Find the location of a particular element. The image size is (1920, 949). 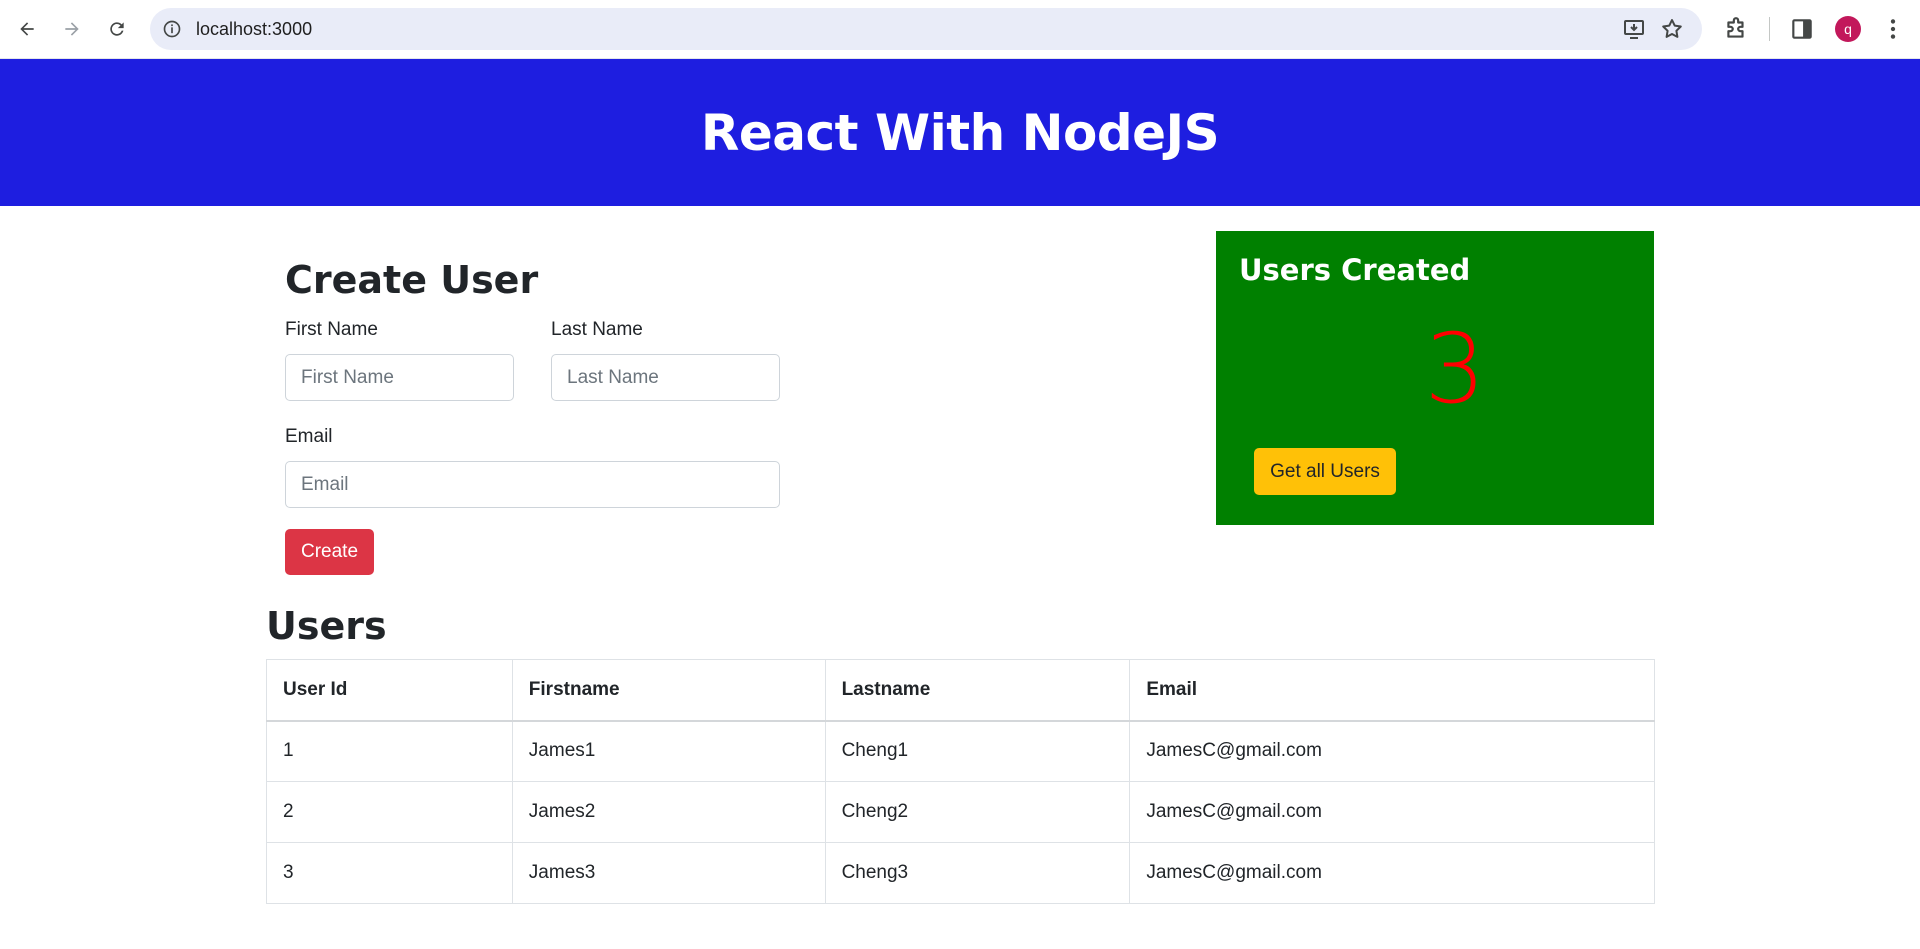

menu-icon is located at coordinates (1893, 29).